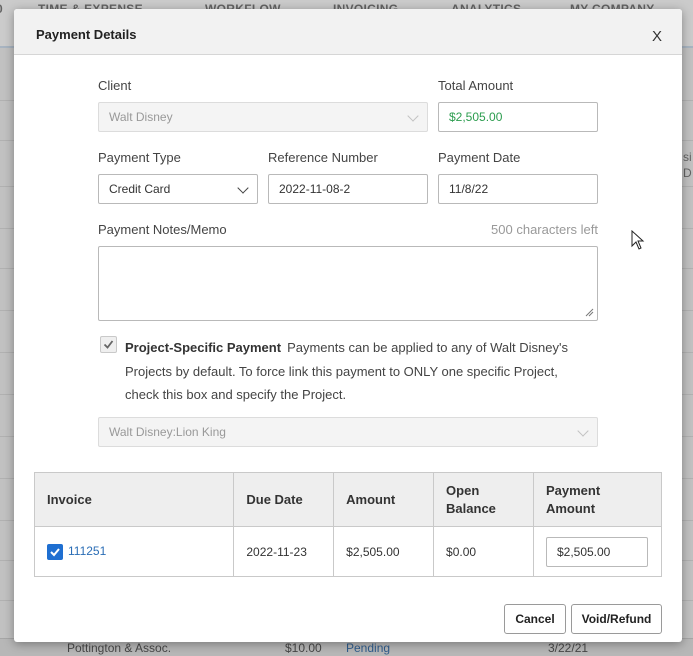 The width and height of the screenshot is (693, 656). What do you see at coordinates (87, 551) in the screenshot?
I see `invoice-link: 111251` at bounding box center [87, 551].